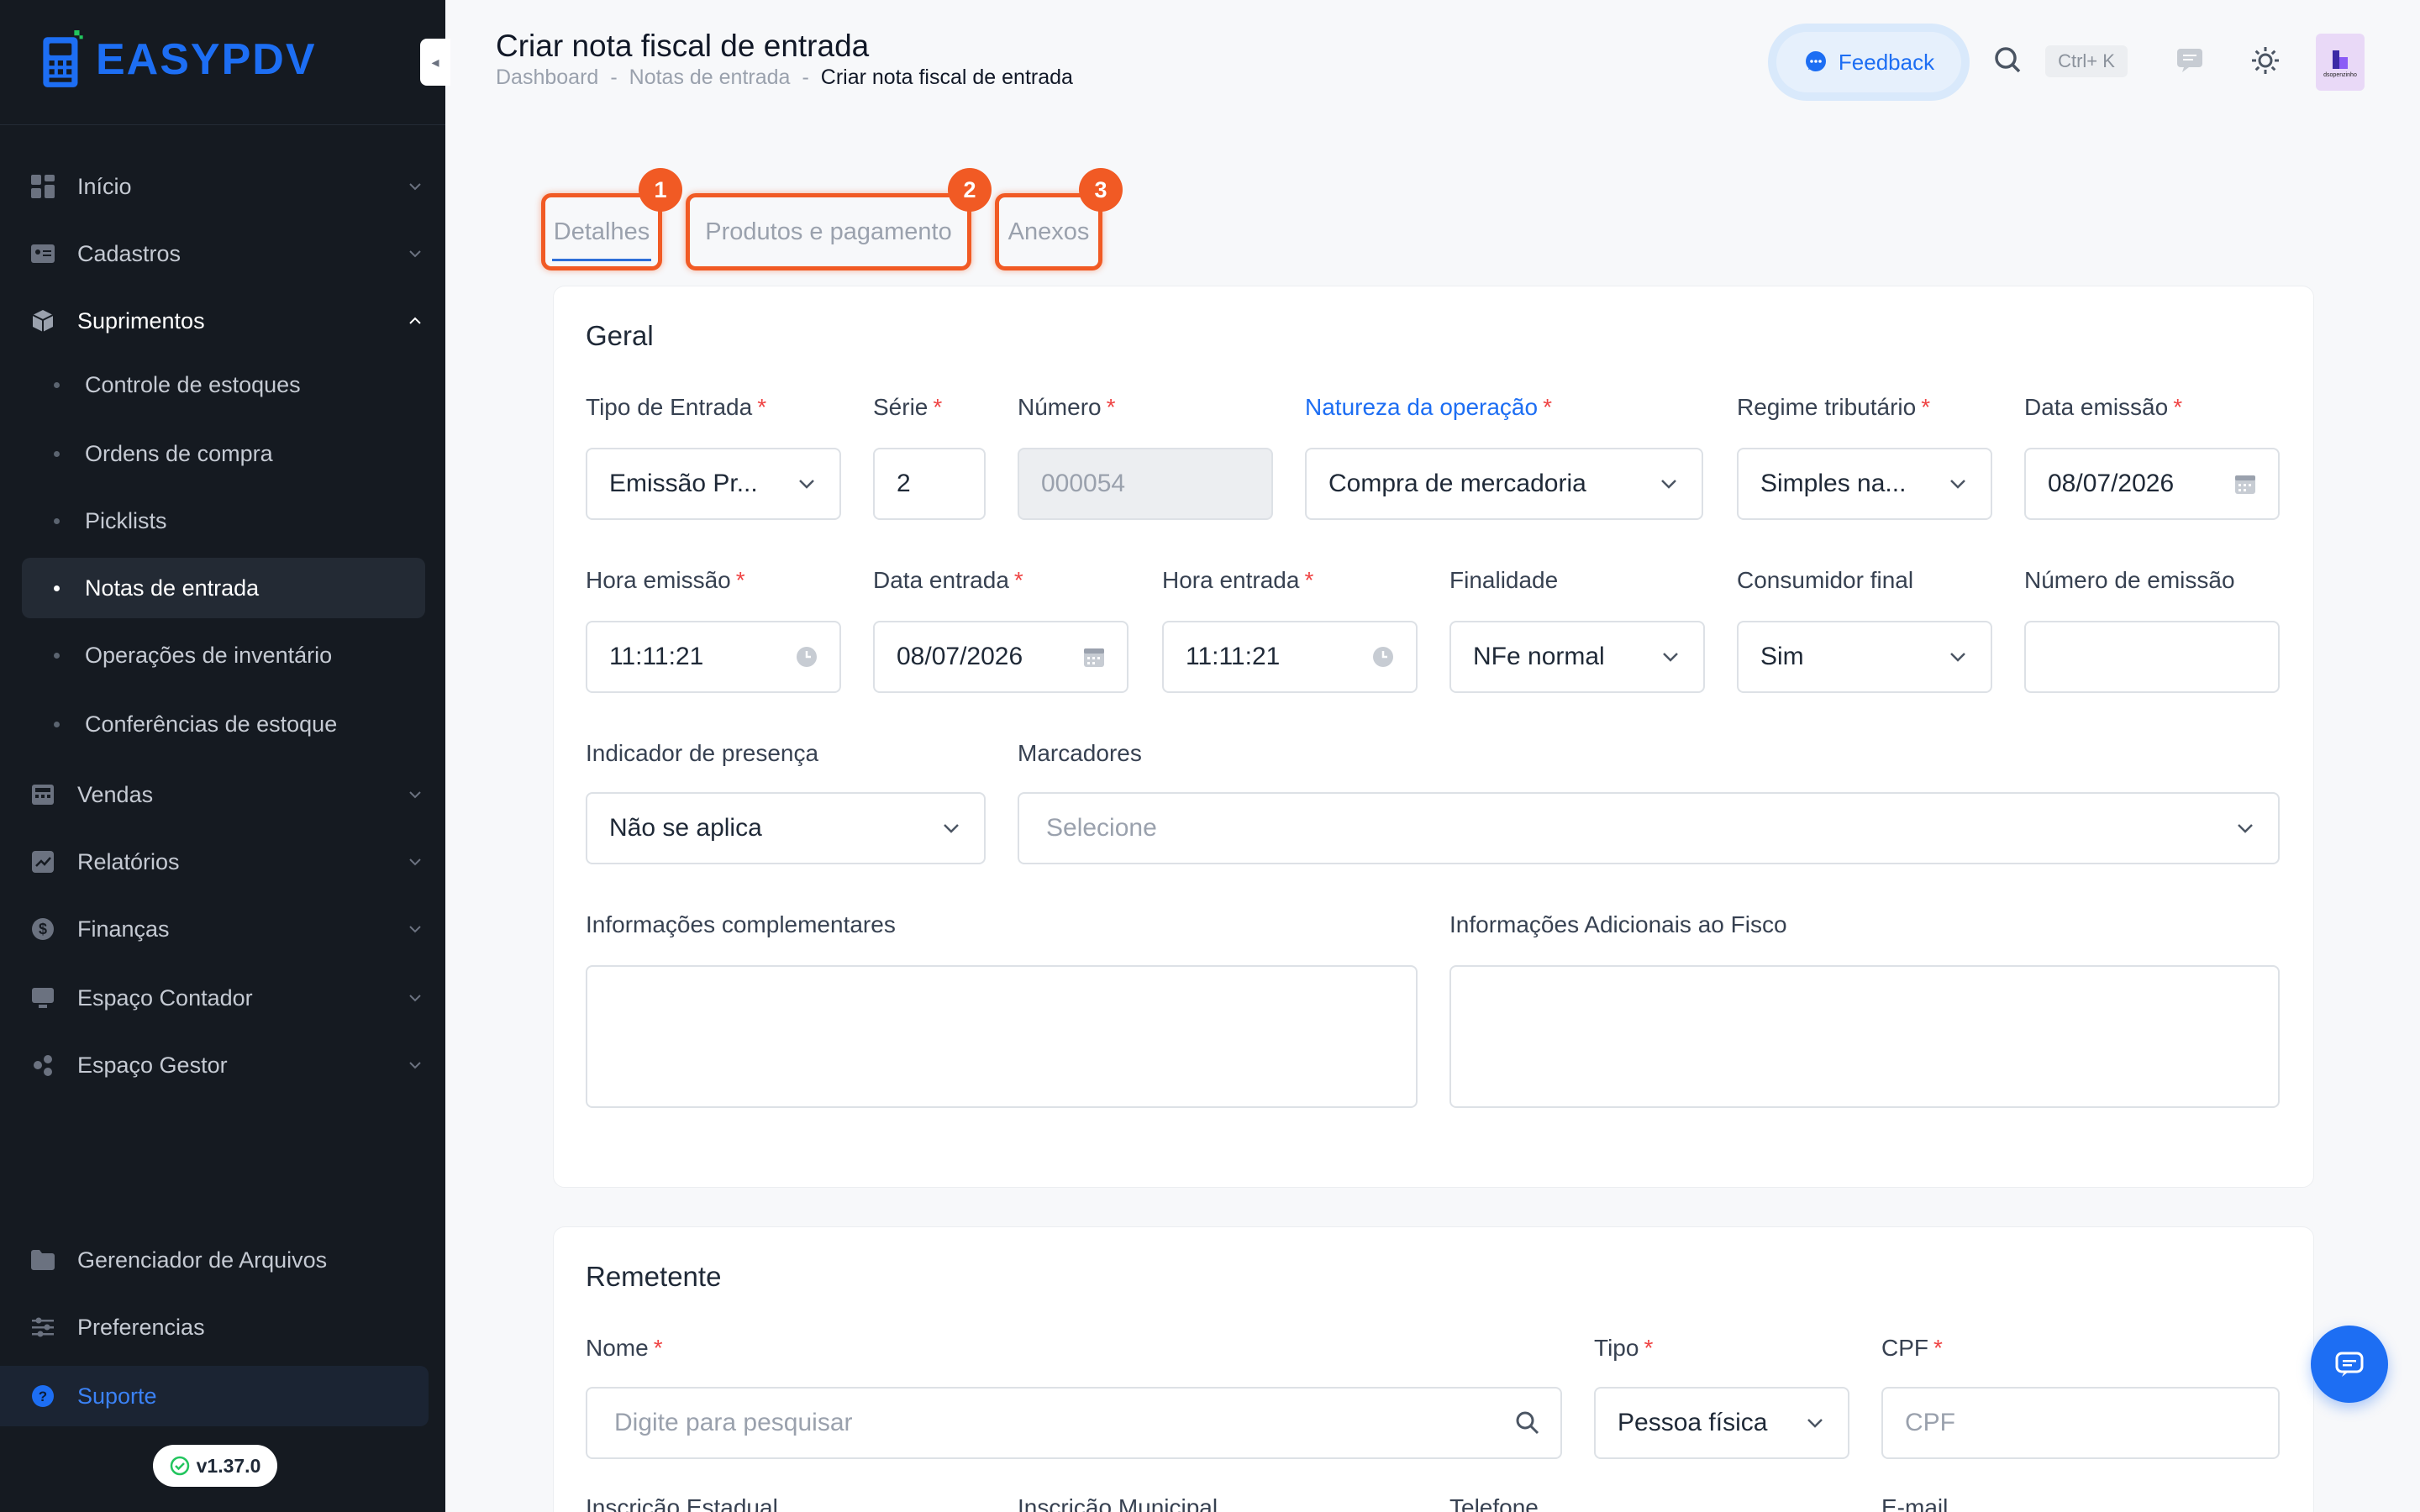  I want to click on feedback-label: Feedback, so click(1886, 62).